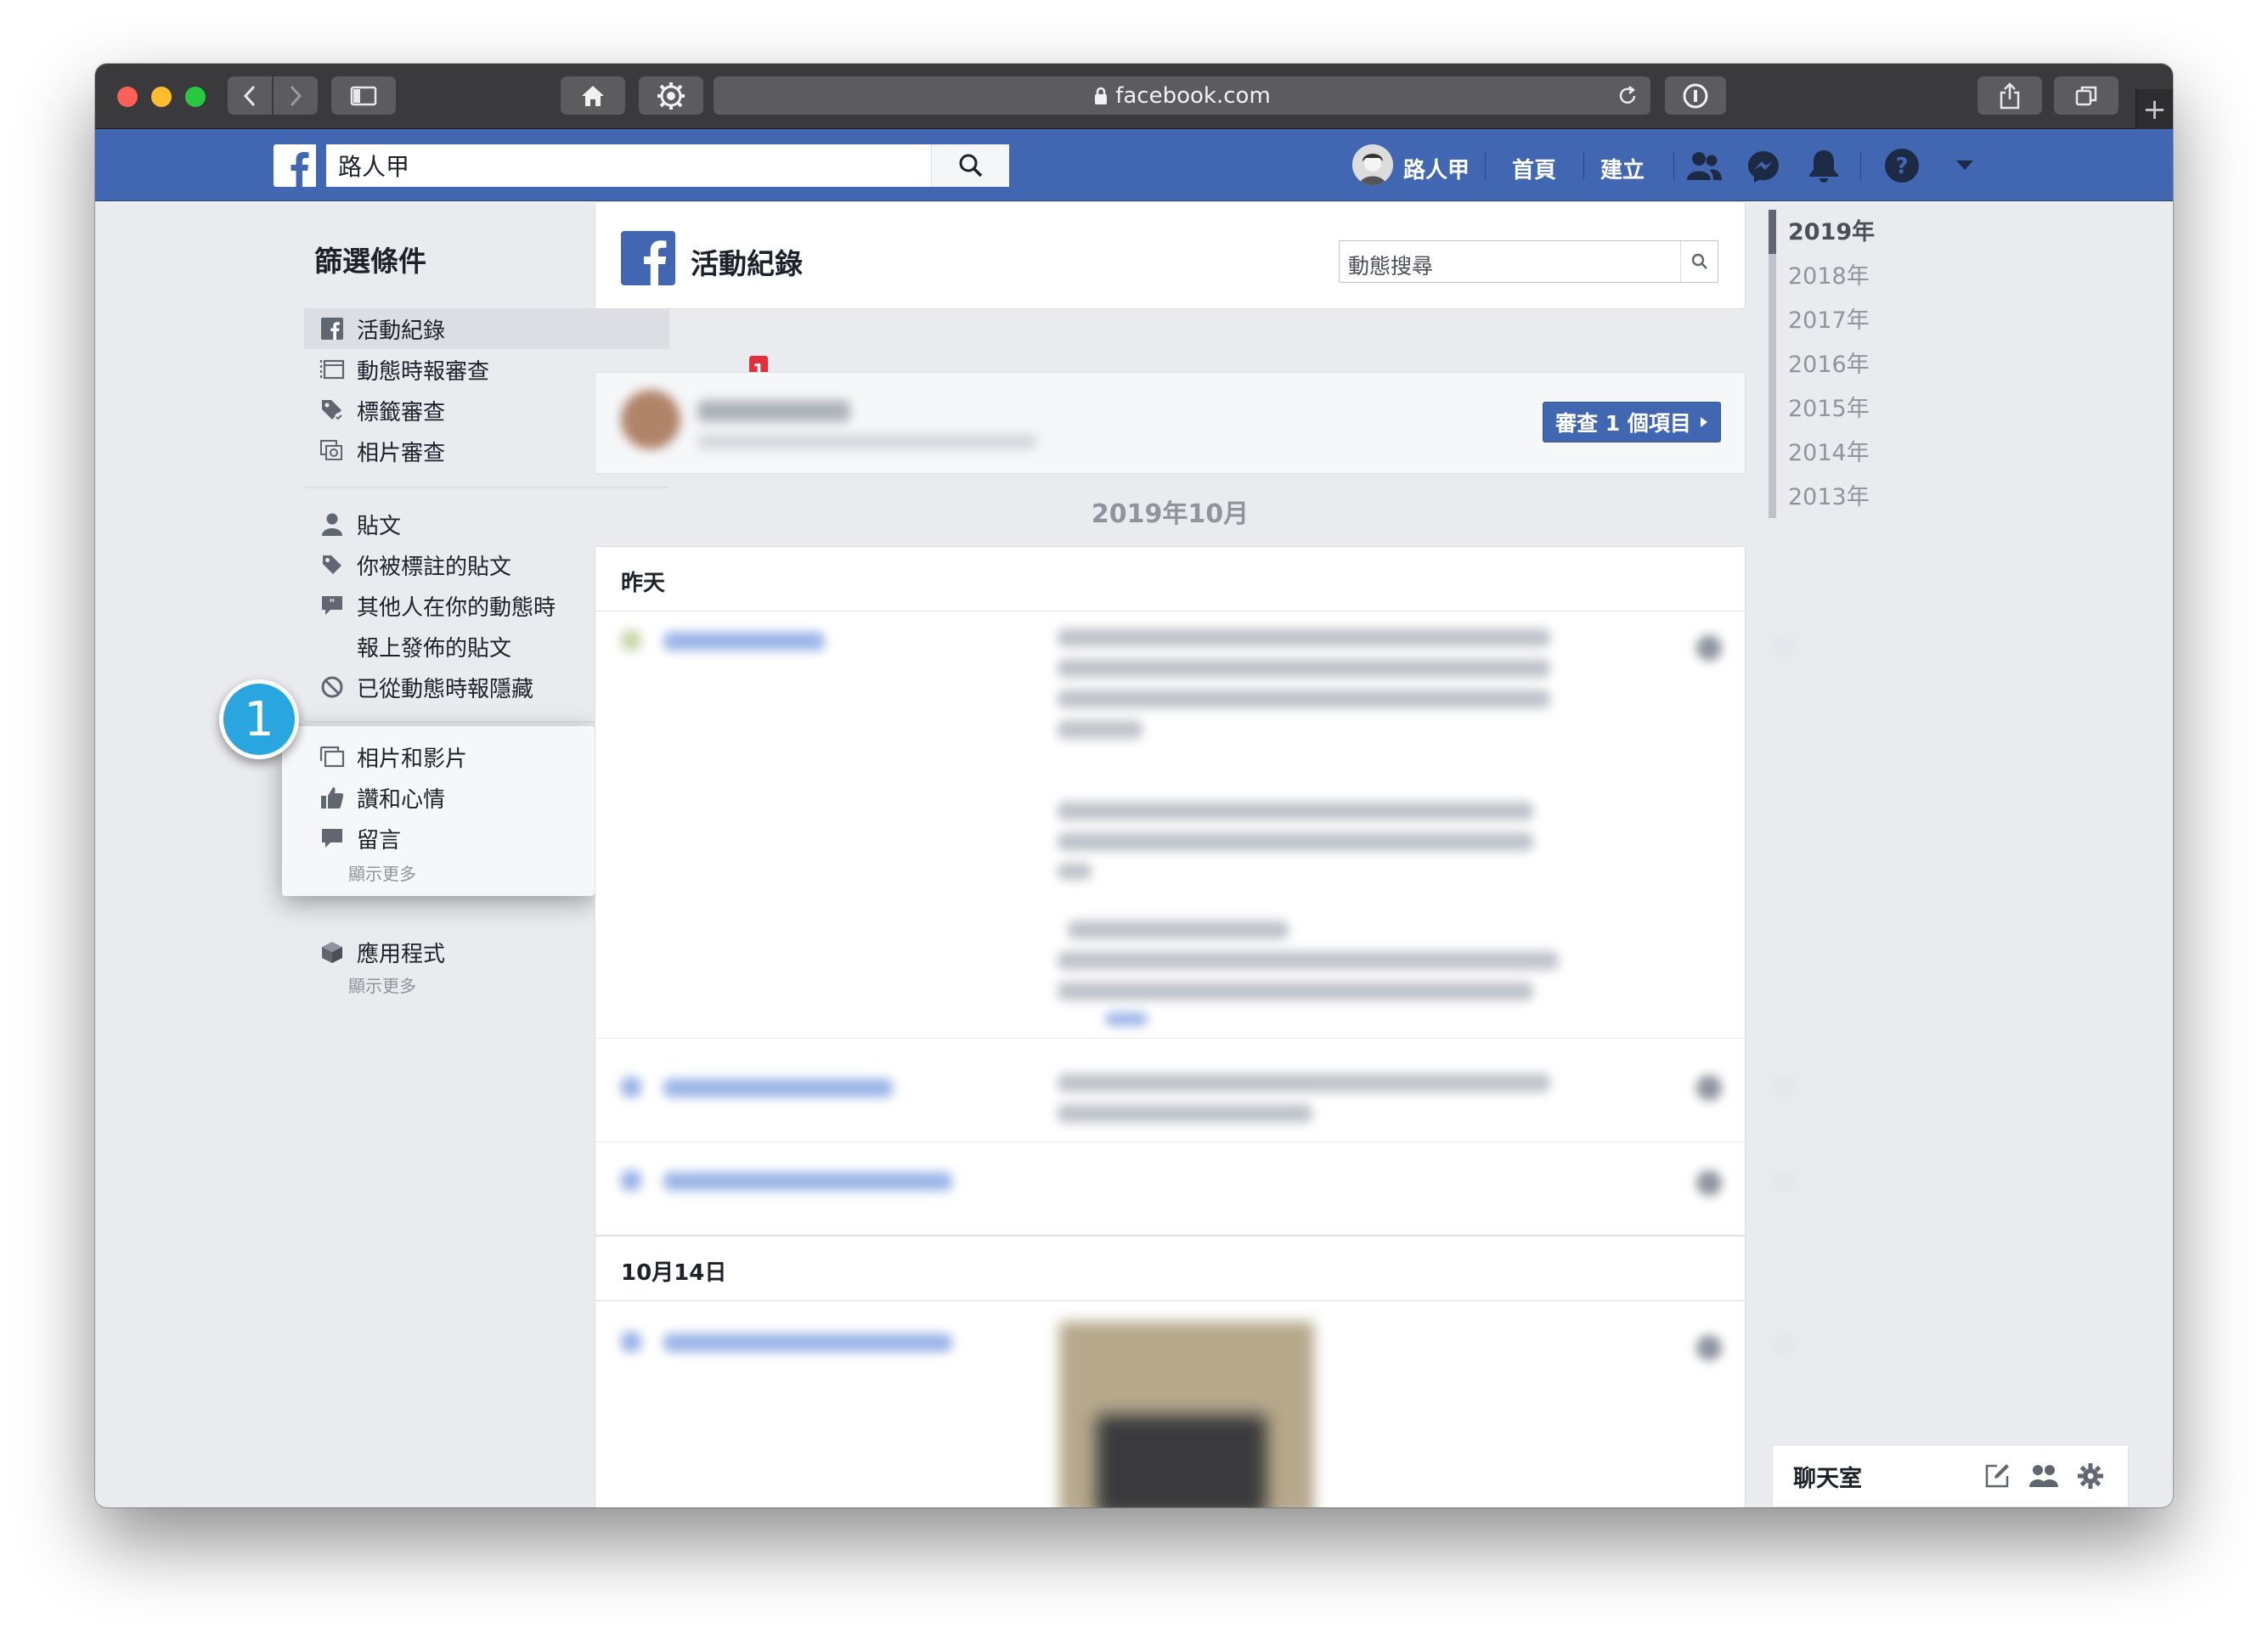 Image resolution: width=2268 pixels, height=1634 pixels. What do you see at coordinates (1627, 96) in the screenshot?
I see `reload-icon` at bounding box center [1627, 96].